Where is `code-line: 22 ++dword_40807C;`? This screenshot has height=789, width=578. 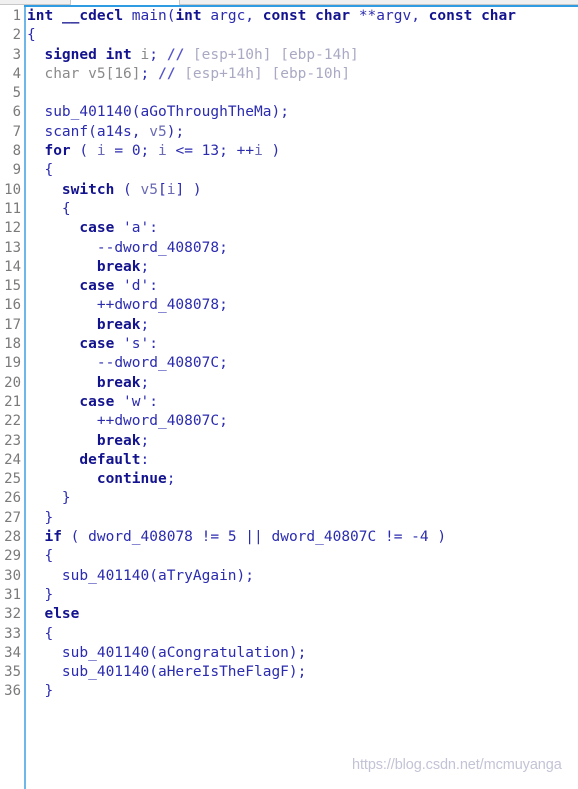 code-line: 22 ++dword_40807C; is located at coordinates (289, 421).